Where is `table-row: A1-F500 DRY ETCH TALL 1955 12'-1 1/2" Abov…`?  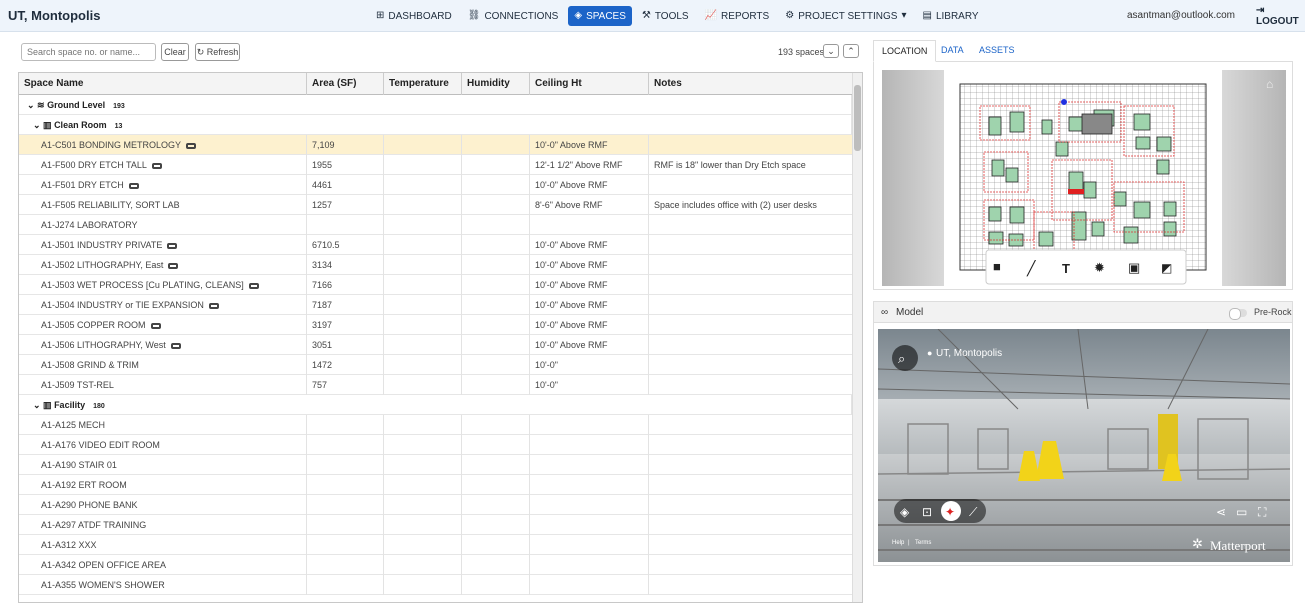 table-row: A1-F500 DRY ETCH TALL 1955 12'-1 1/2" Abov… is located at coordinates (435, 165).